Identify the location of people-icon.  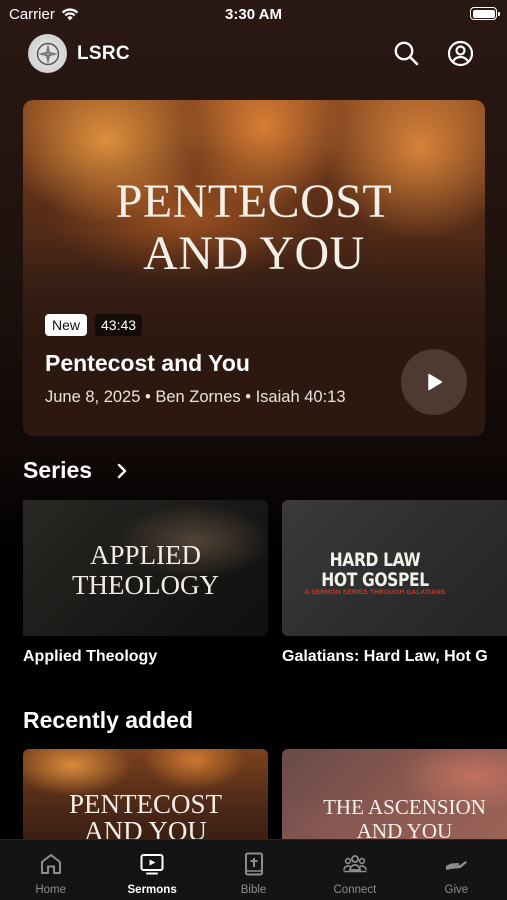
(355, 864).